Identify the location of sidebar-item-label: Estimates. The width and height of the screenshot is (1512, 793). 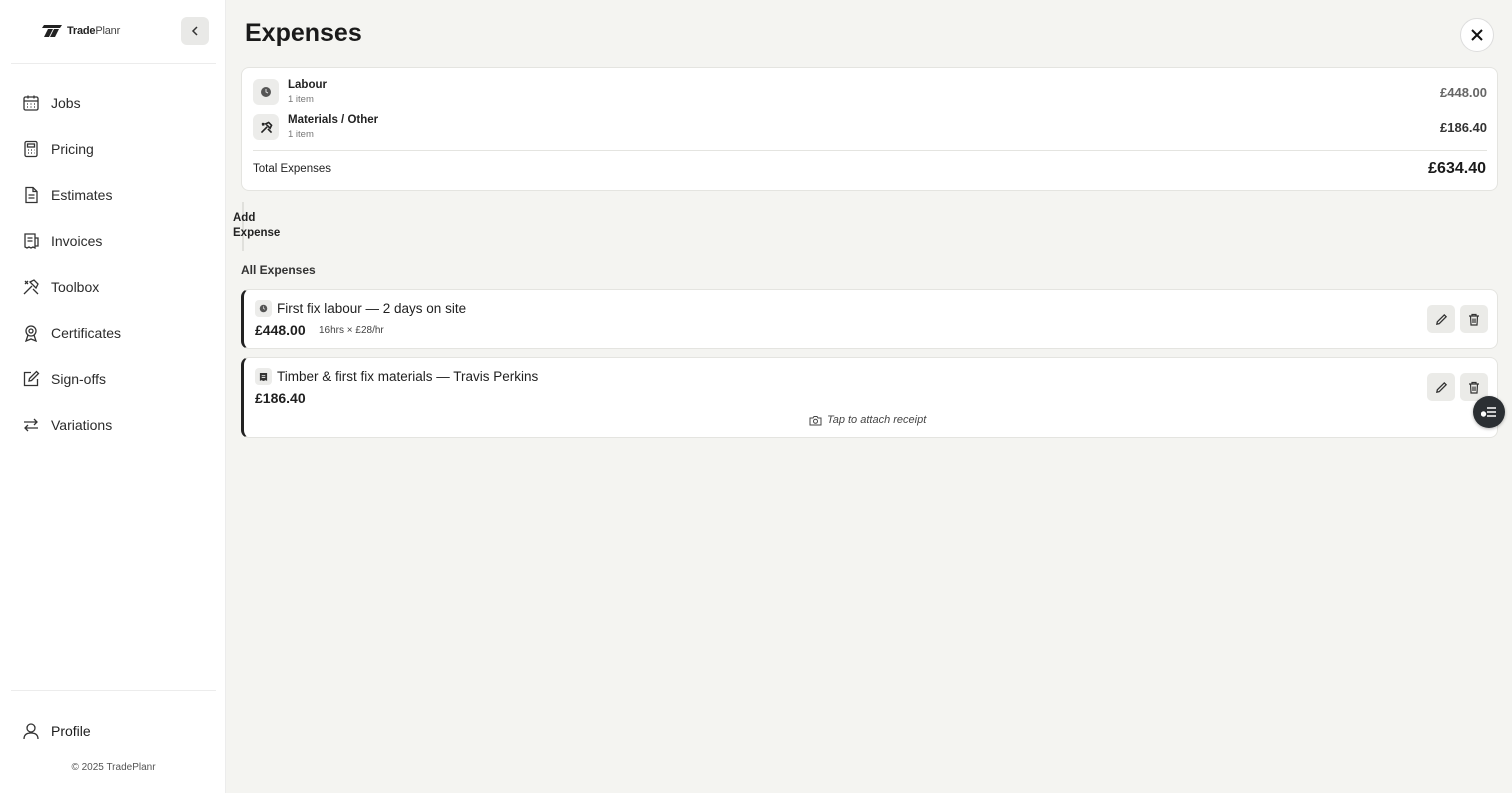
(82, 195).